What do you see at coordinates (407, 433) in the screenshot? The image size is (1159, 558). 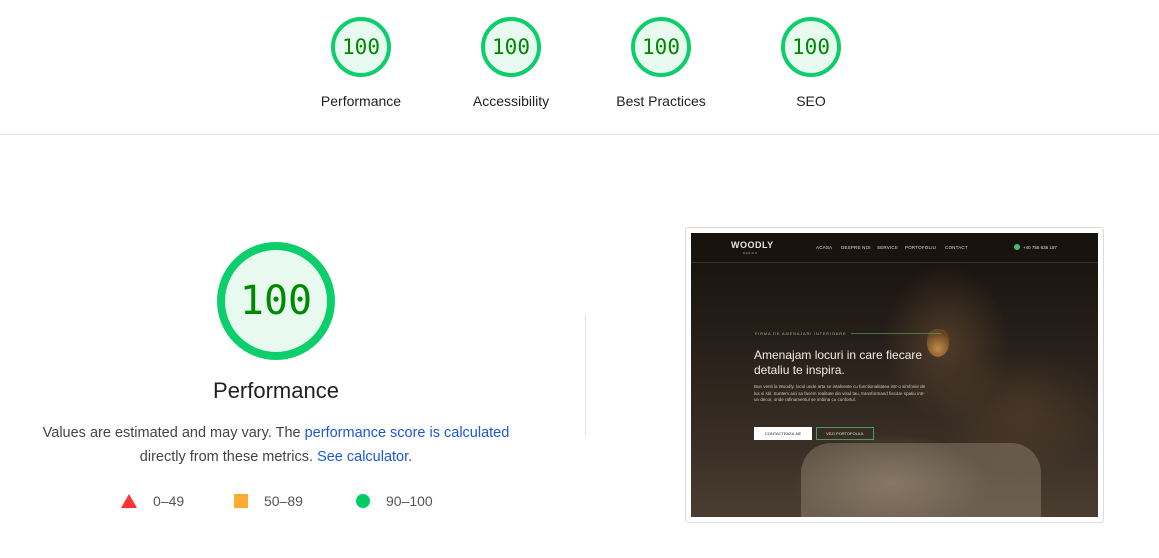 I see `score-calculation-link: performance score is calculated` at bounding box center [407, 433].